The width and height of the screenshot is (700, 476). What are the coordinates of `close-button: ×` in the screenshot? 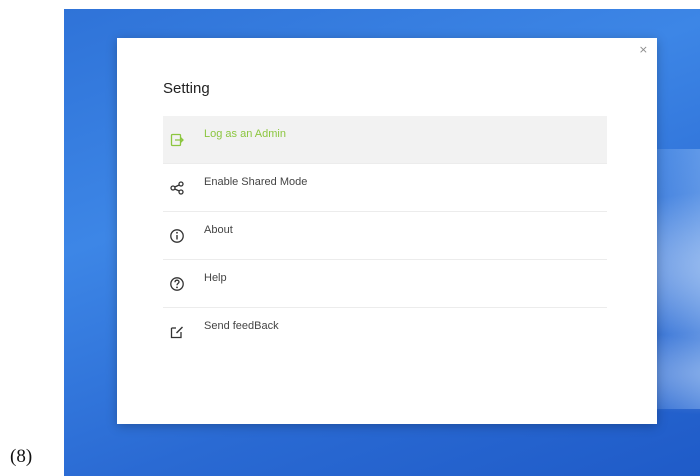 It's located at (643, 49).